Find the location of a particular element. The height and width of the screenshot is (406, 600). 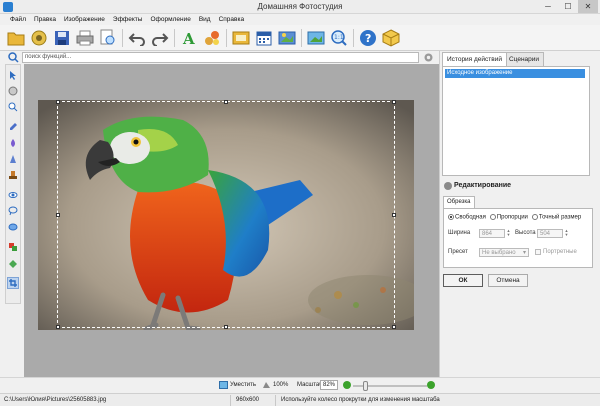

ok-button: ОК is located at coordinates (463, 280).